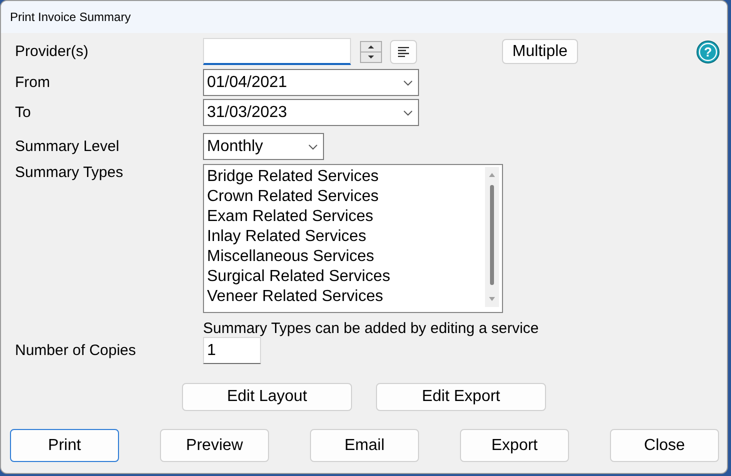 This screenshot has height=476, width=731. What do you see at coordinates (214, 445) in the screenshot?
I see `action-button: Preview` at bounding box center [214, 445].